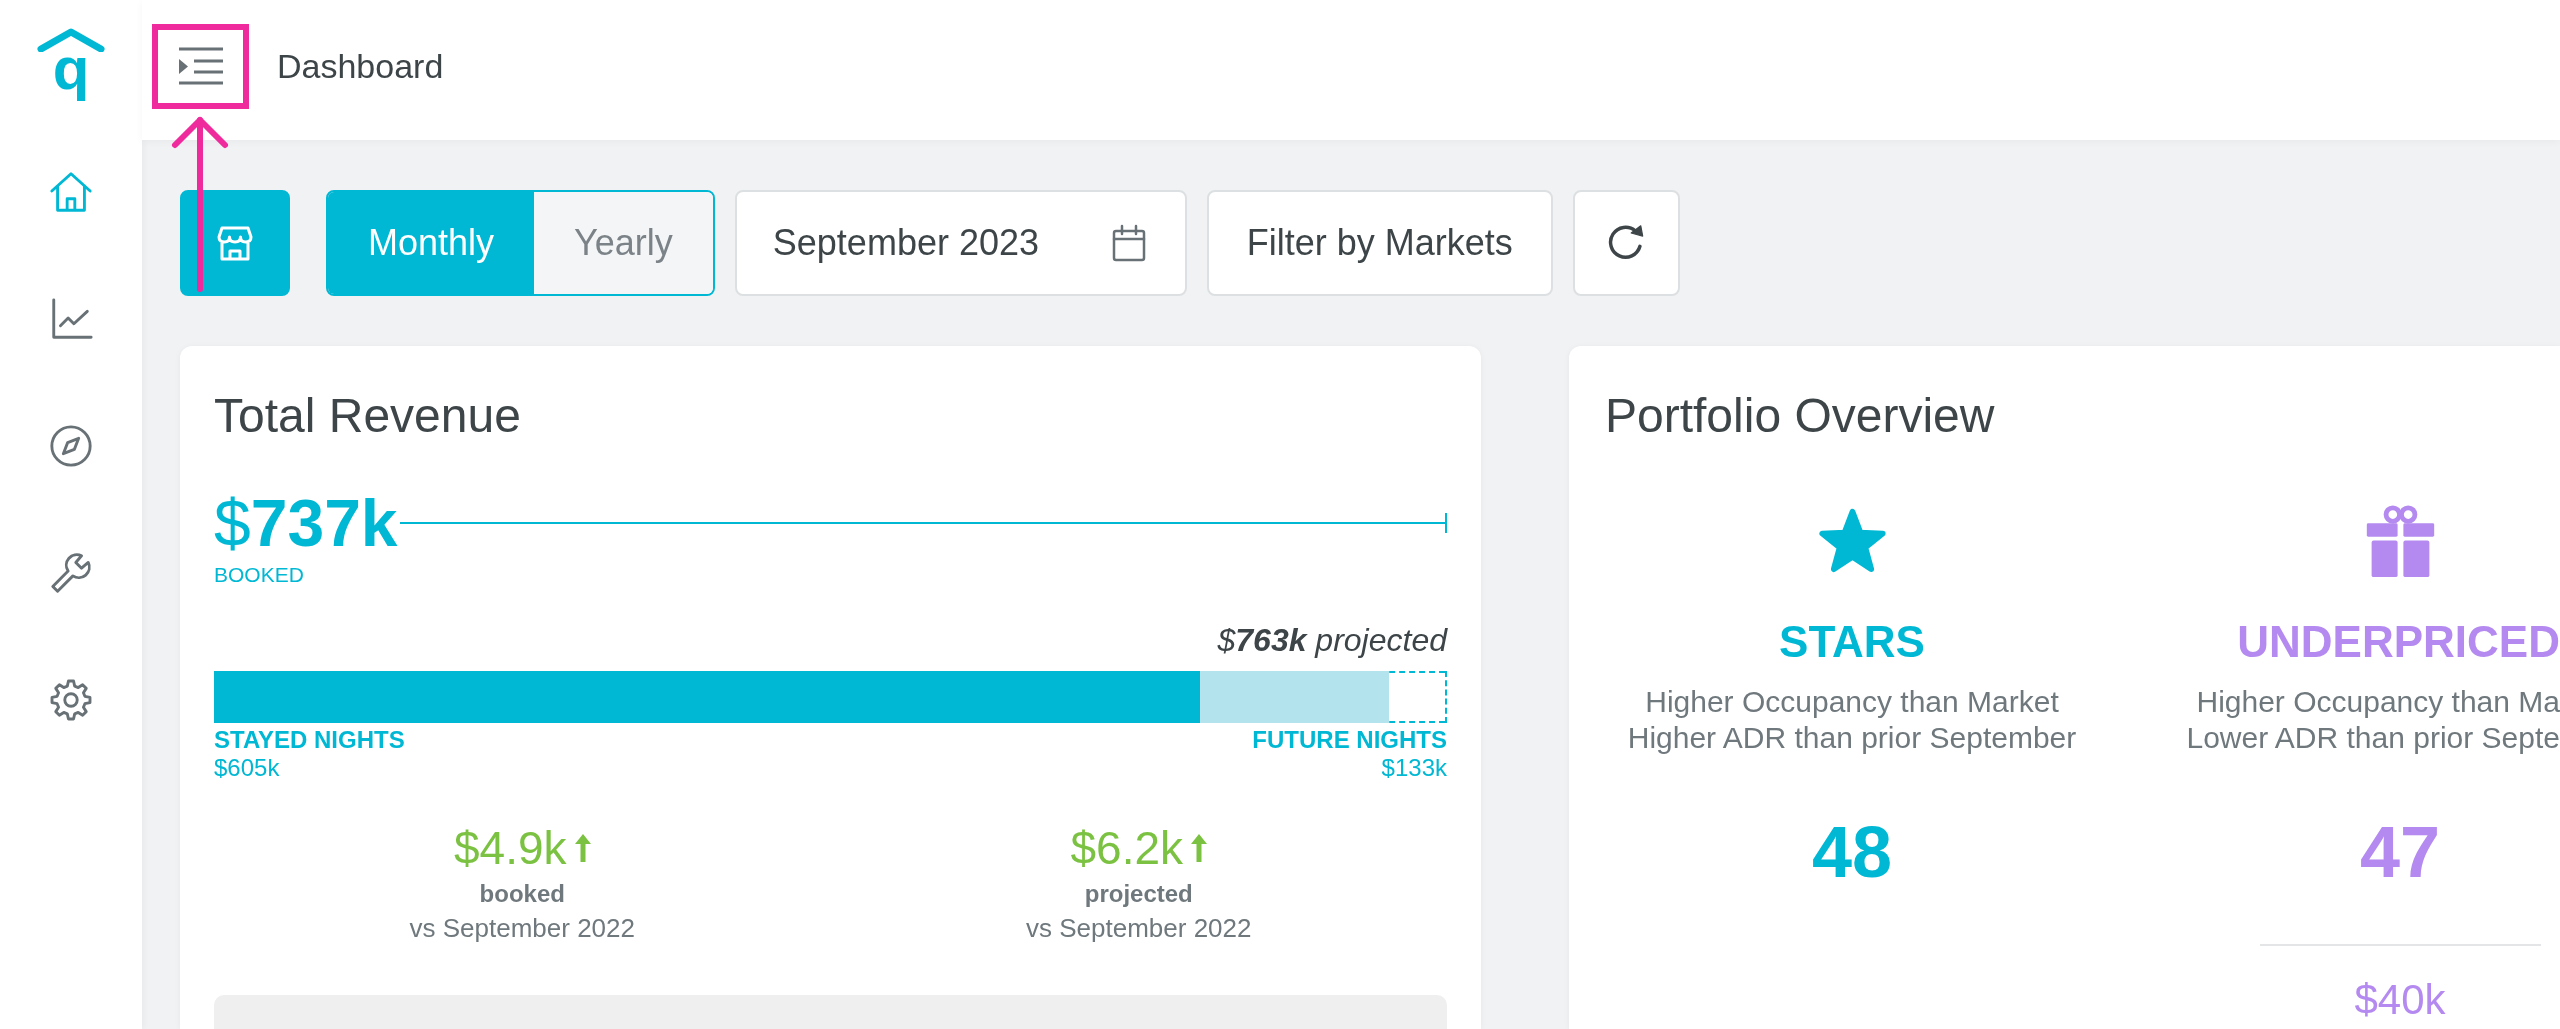 Image resolution: width=2560 pixels, height=1029 pixels. What do you see at coordinates (2378, 702) in the screenshot?
I see `segment-description: Higher Occupancy than Ma` at bounding box center [2378, 702].